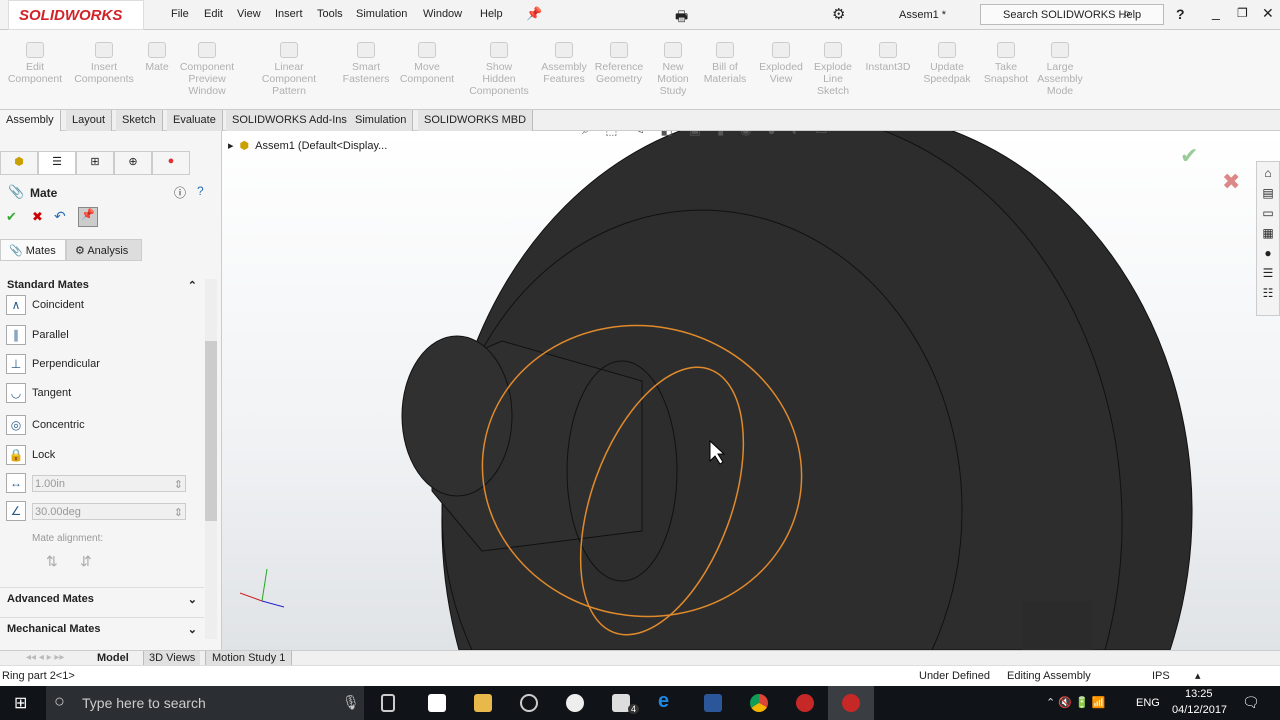  I want to click on subtab-analysis: ⚙ Analysis, so click(104, 250).